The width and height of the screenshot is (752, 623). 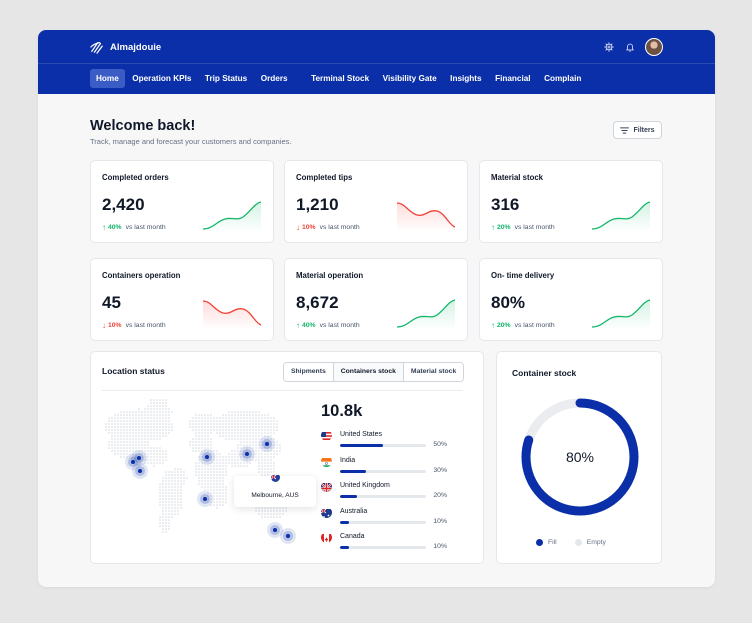 I want to click on country-progress-bar, so click(x=383, y=497).